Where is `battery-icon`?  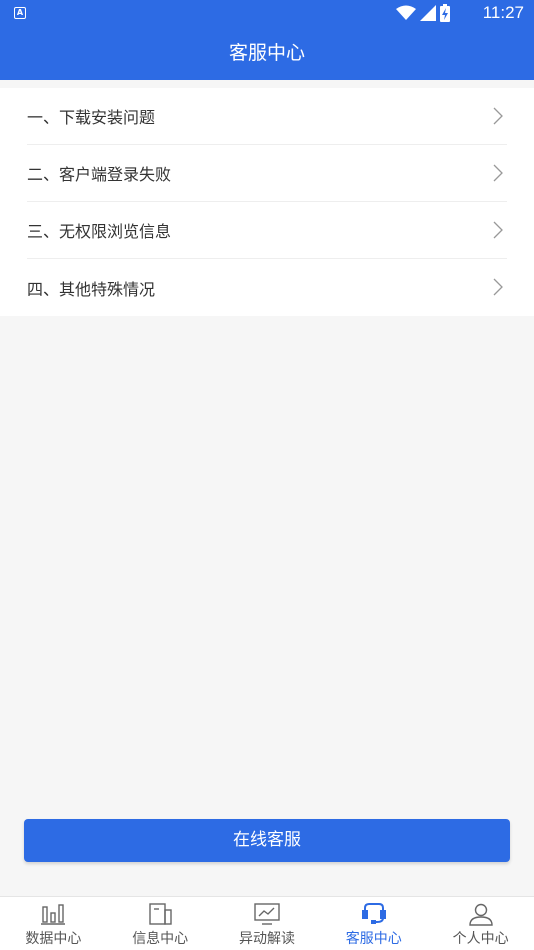
battery-icon is located at coordinates (445, 13).